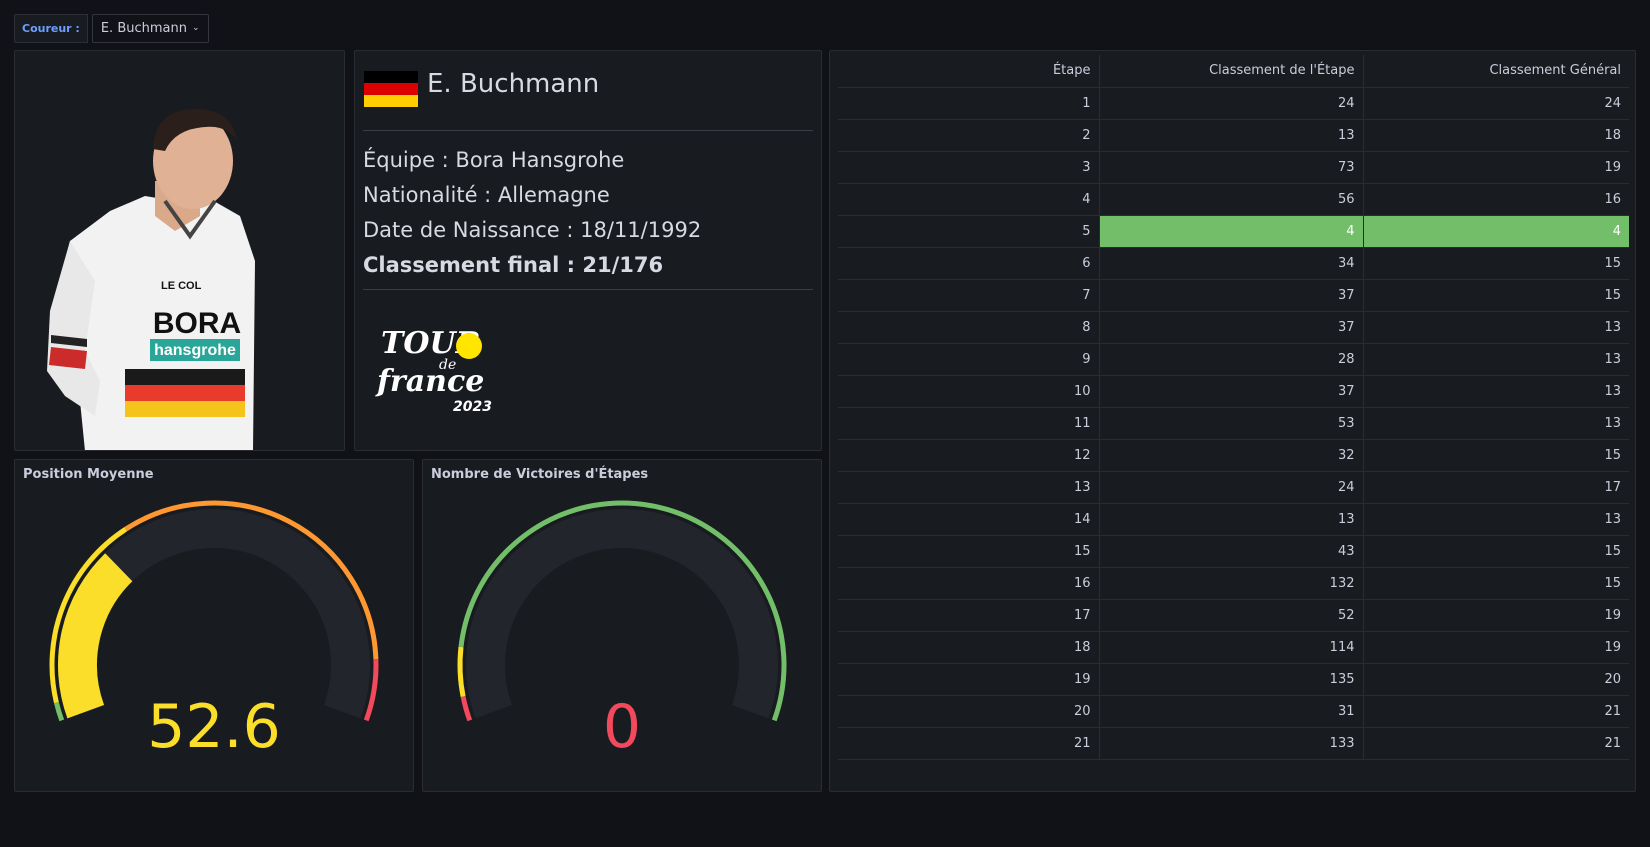 This screenshot has height=847, width=1650. What do you see at coordinates (1495, 711) in the screenshot?
I see `cell-general-rank: 21` at bounding box center [1495, 711].